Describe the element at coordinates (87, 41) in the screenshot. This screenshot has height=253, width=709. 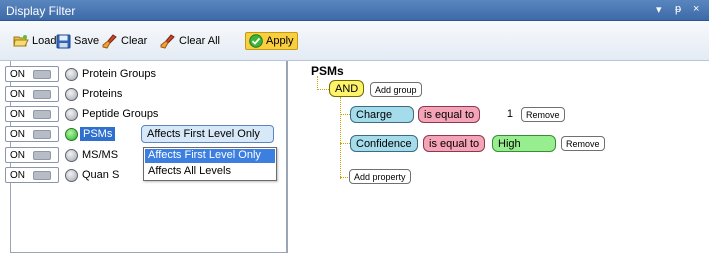
I see `save-label: Save` at that location.